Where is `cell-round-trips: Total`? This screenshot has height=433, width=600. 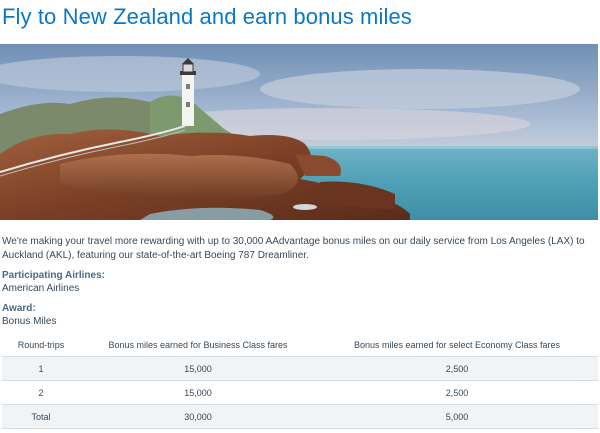
cell-round-trips: Total is located at coordinates (41, 416).